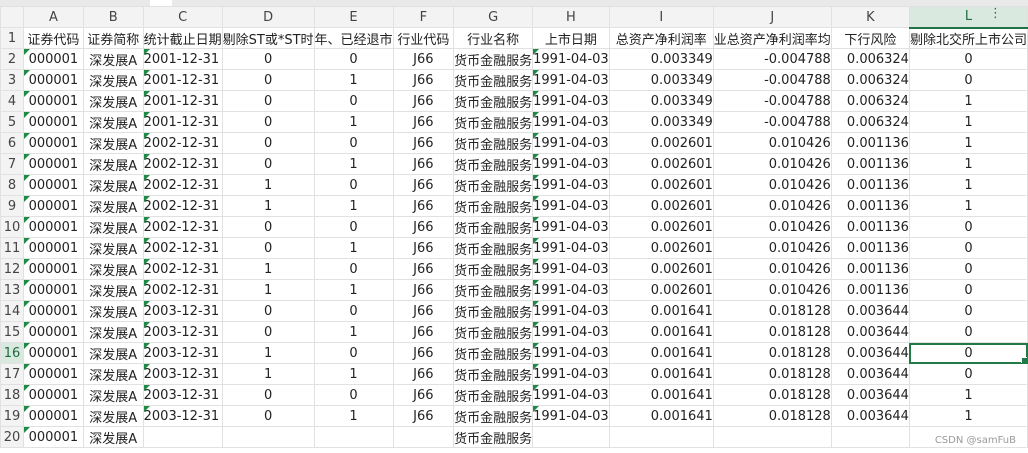  Describe the element at coordinates (870, 353) in the screenshot. I see `cell-k16: 0.003644` at that location.